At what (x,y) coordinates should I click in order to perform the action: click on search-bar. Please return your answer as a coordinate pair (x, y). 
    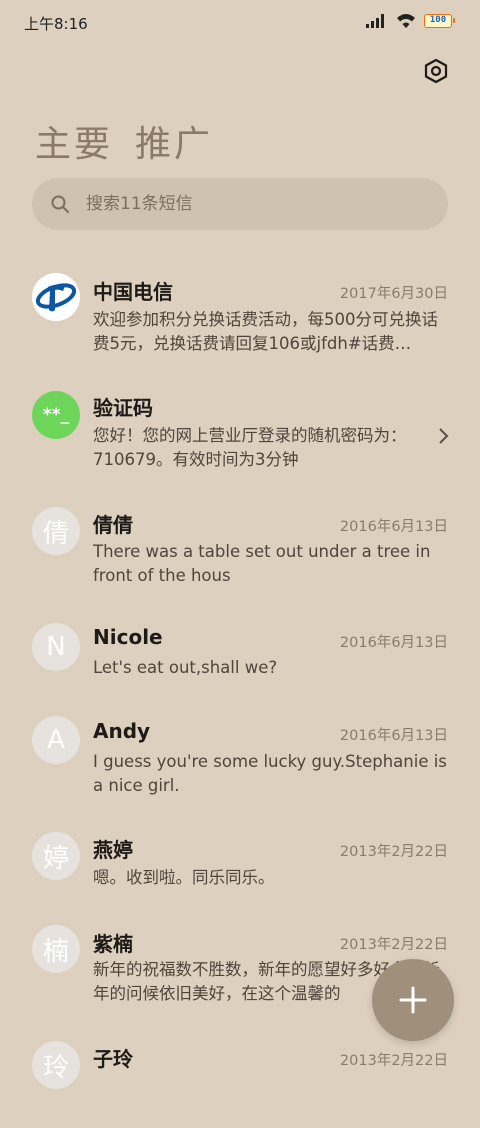
    Looking at the image, I should click on (240, 204).